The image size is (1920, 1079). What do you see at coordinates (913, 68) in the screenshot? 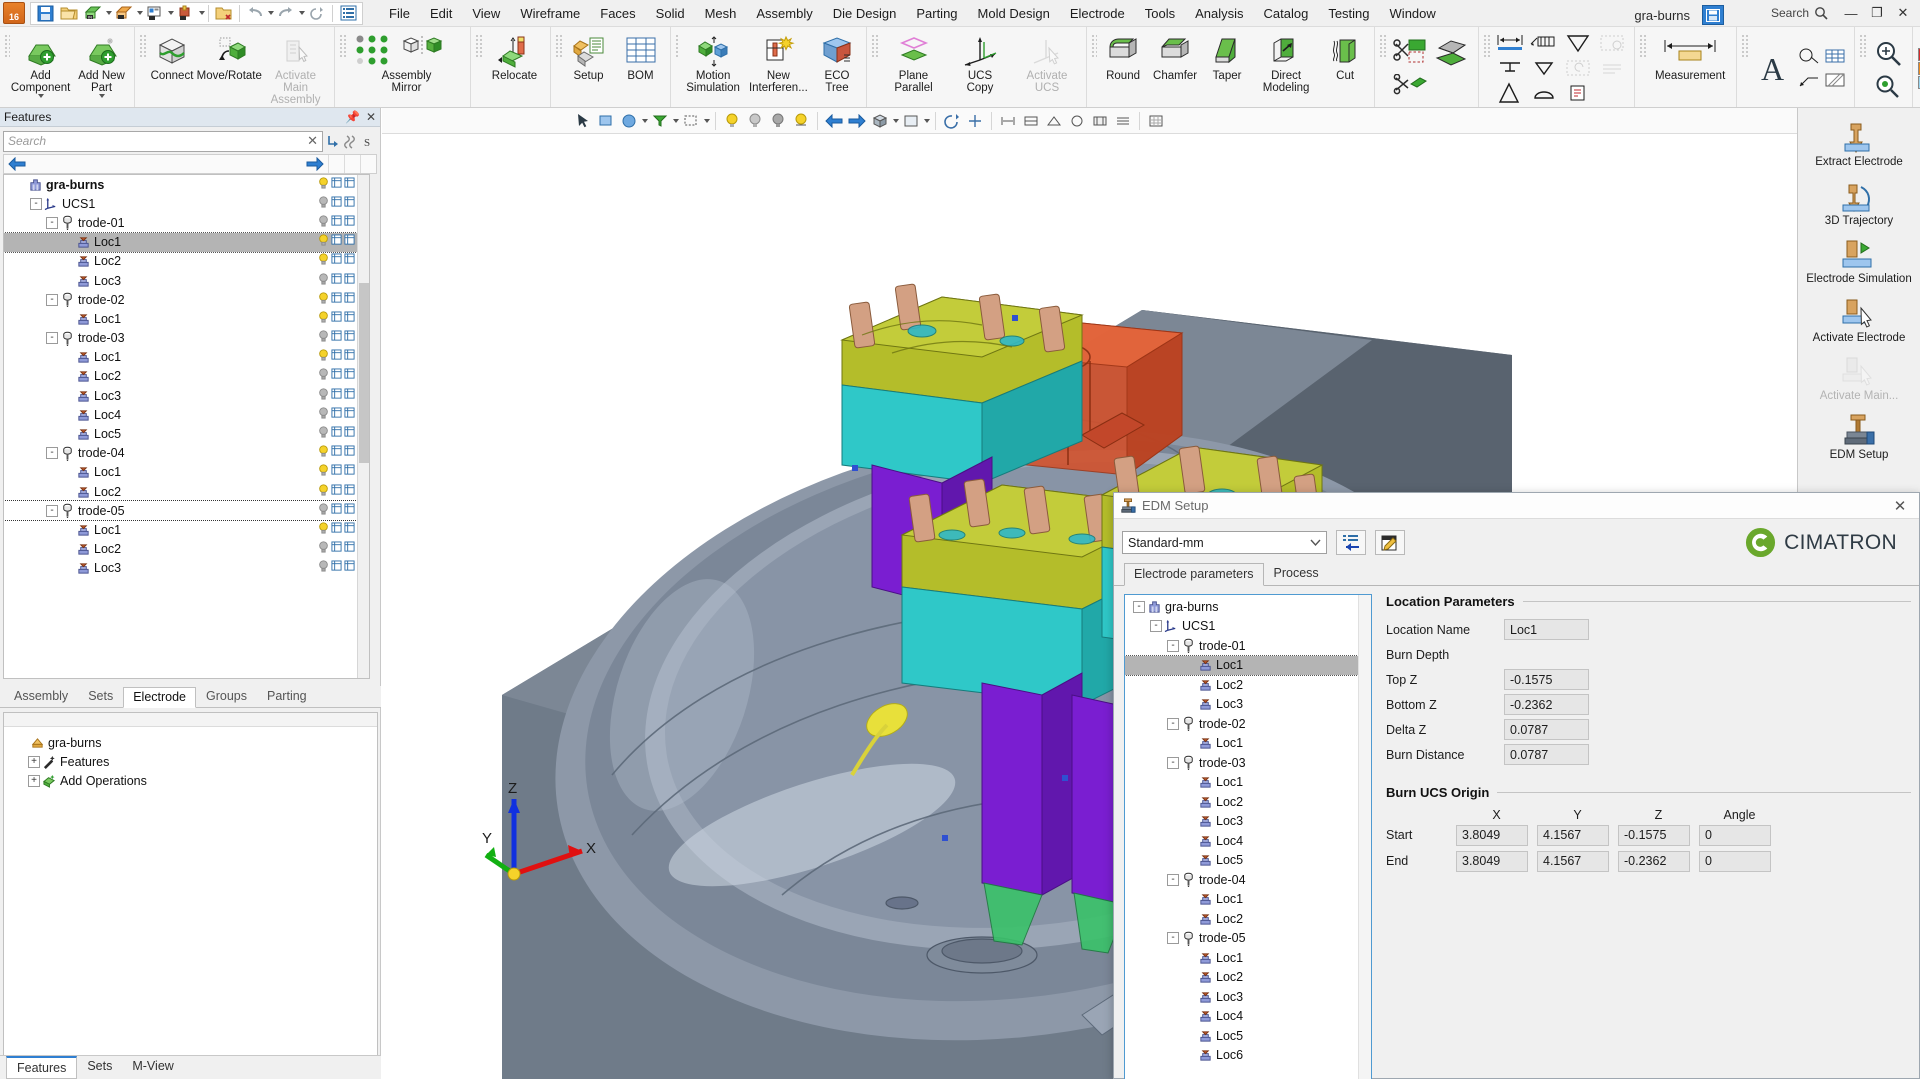
I see `plane-parallel-button: Plane Parallel` at bounding box center [913, 68].